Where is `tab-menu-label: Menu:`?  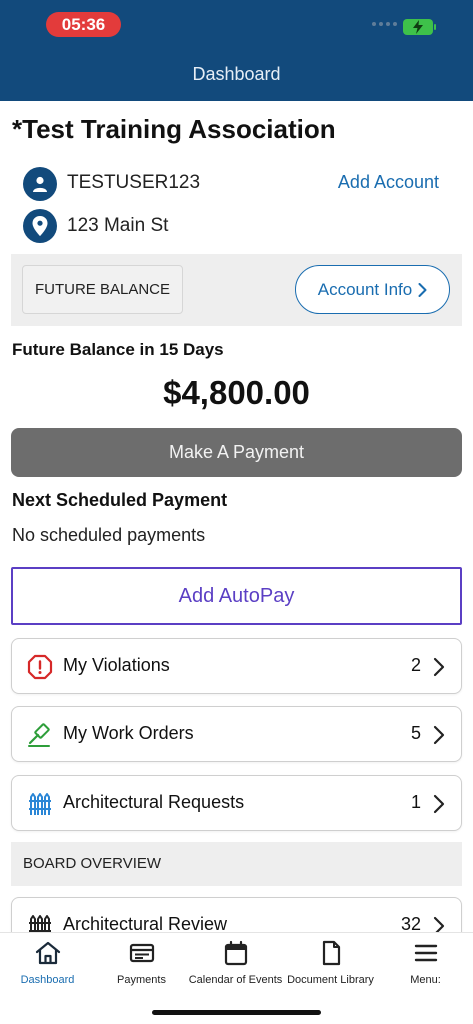 tab-menu-label: Menu: is located at coordinates (425, 980).